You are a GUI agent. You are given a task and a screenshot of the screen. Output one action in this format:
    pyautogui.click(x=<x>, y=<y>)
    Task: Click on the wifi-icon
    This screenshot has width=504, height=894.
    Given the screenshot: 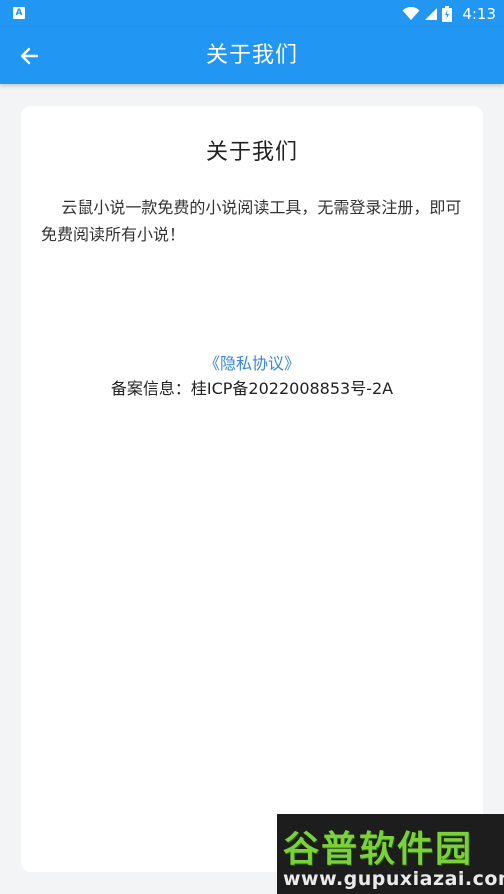 What is the action you would take?
    pyautogui.click(x=411, y=13)
    